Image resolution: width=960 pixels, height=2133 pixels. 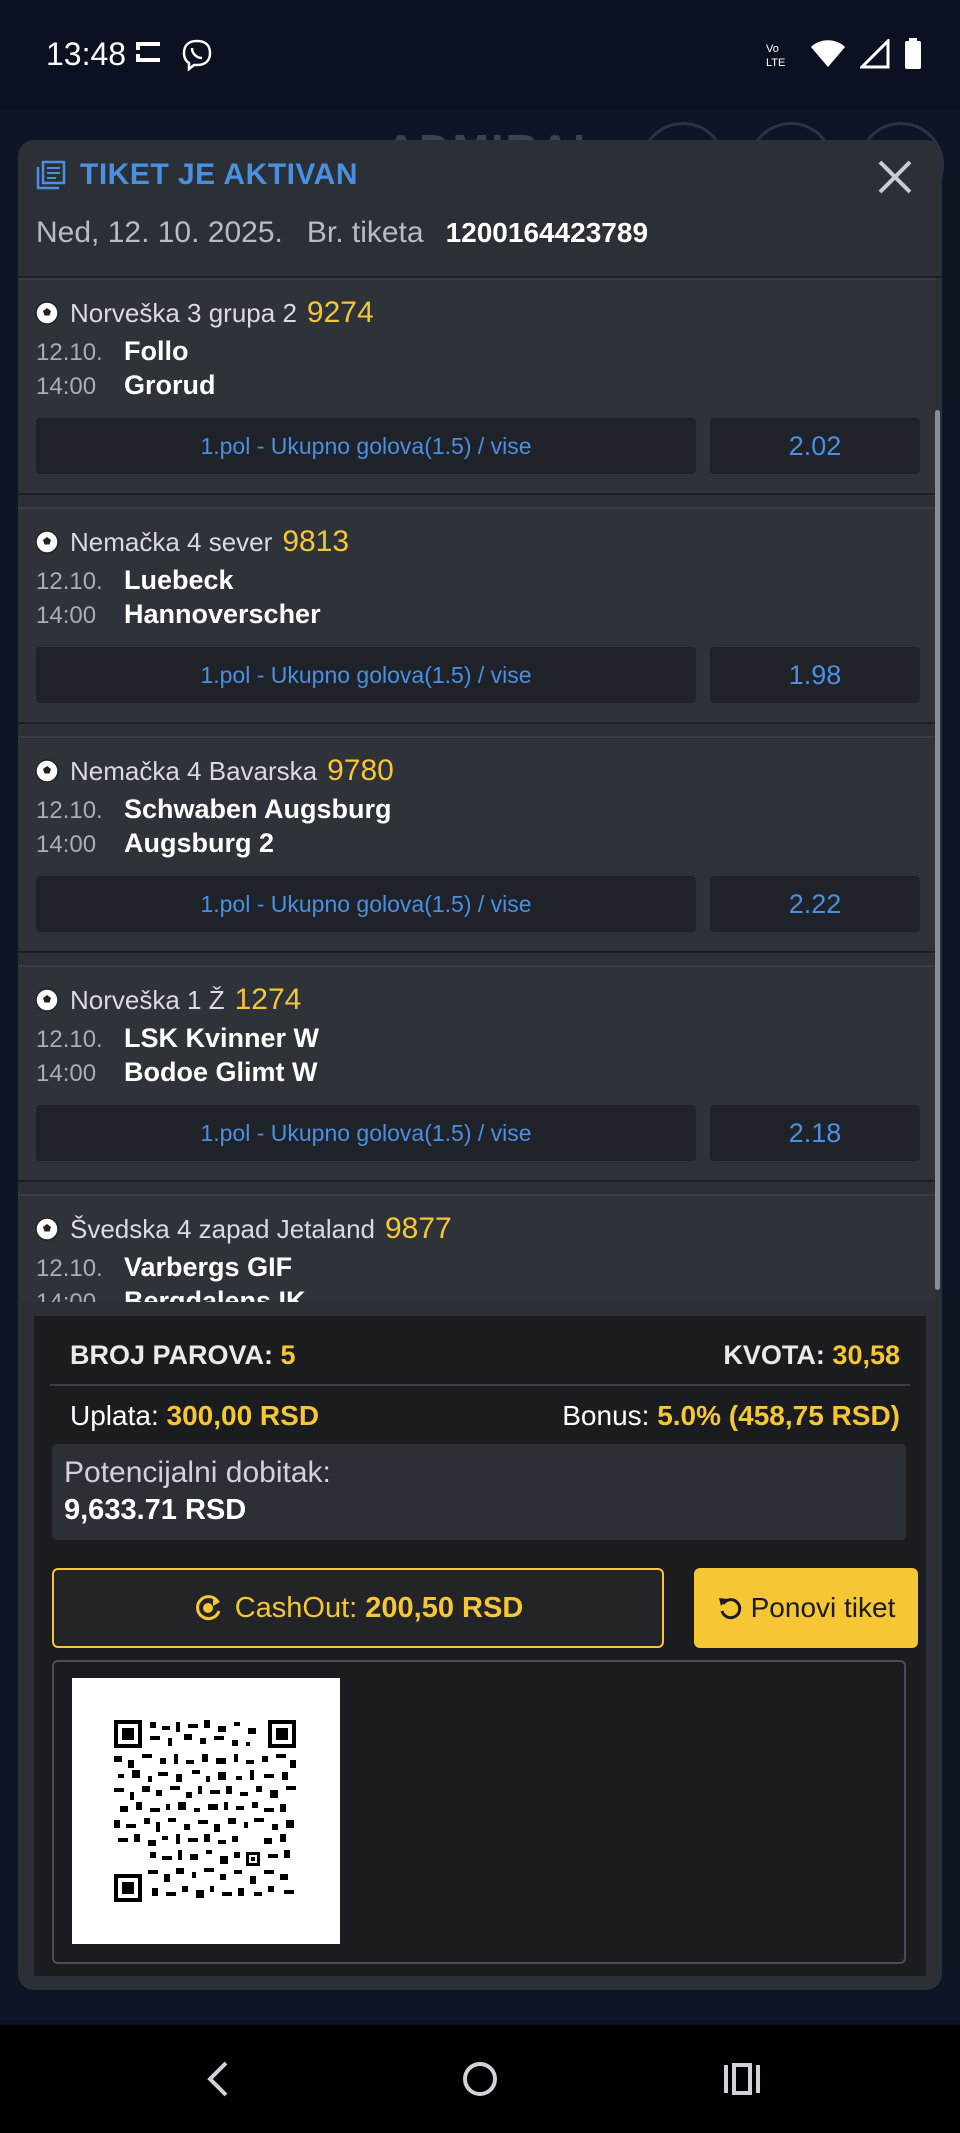 What do you see at coordinates (479, 1492) in the screenshot?
I see `potential-win-box: Potencijalni dobitak: 9,633.71 RSD` at bounding box center [479, 1492].